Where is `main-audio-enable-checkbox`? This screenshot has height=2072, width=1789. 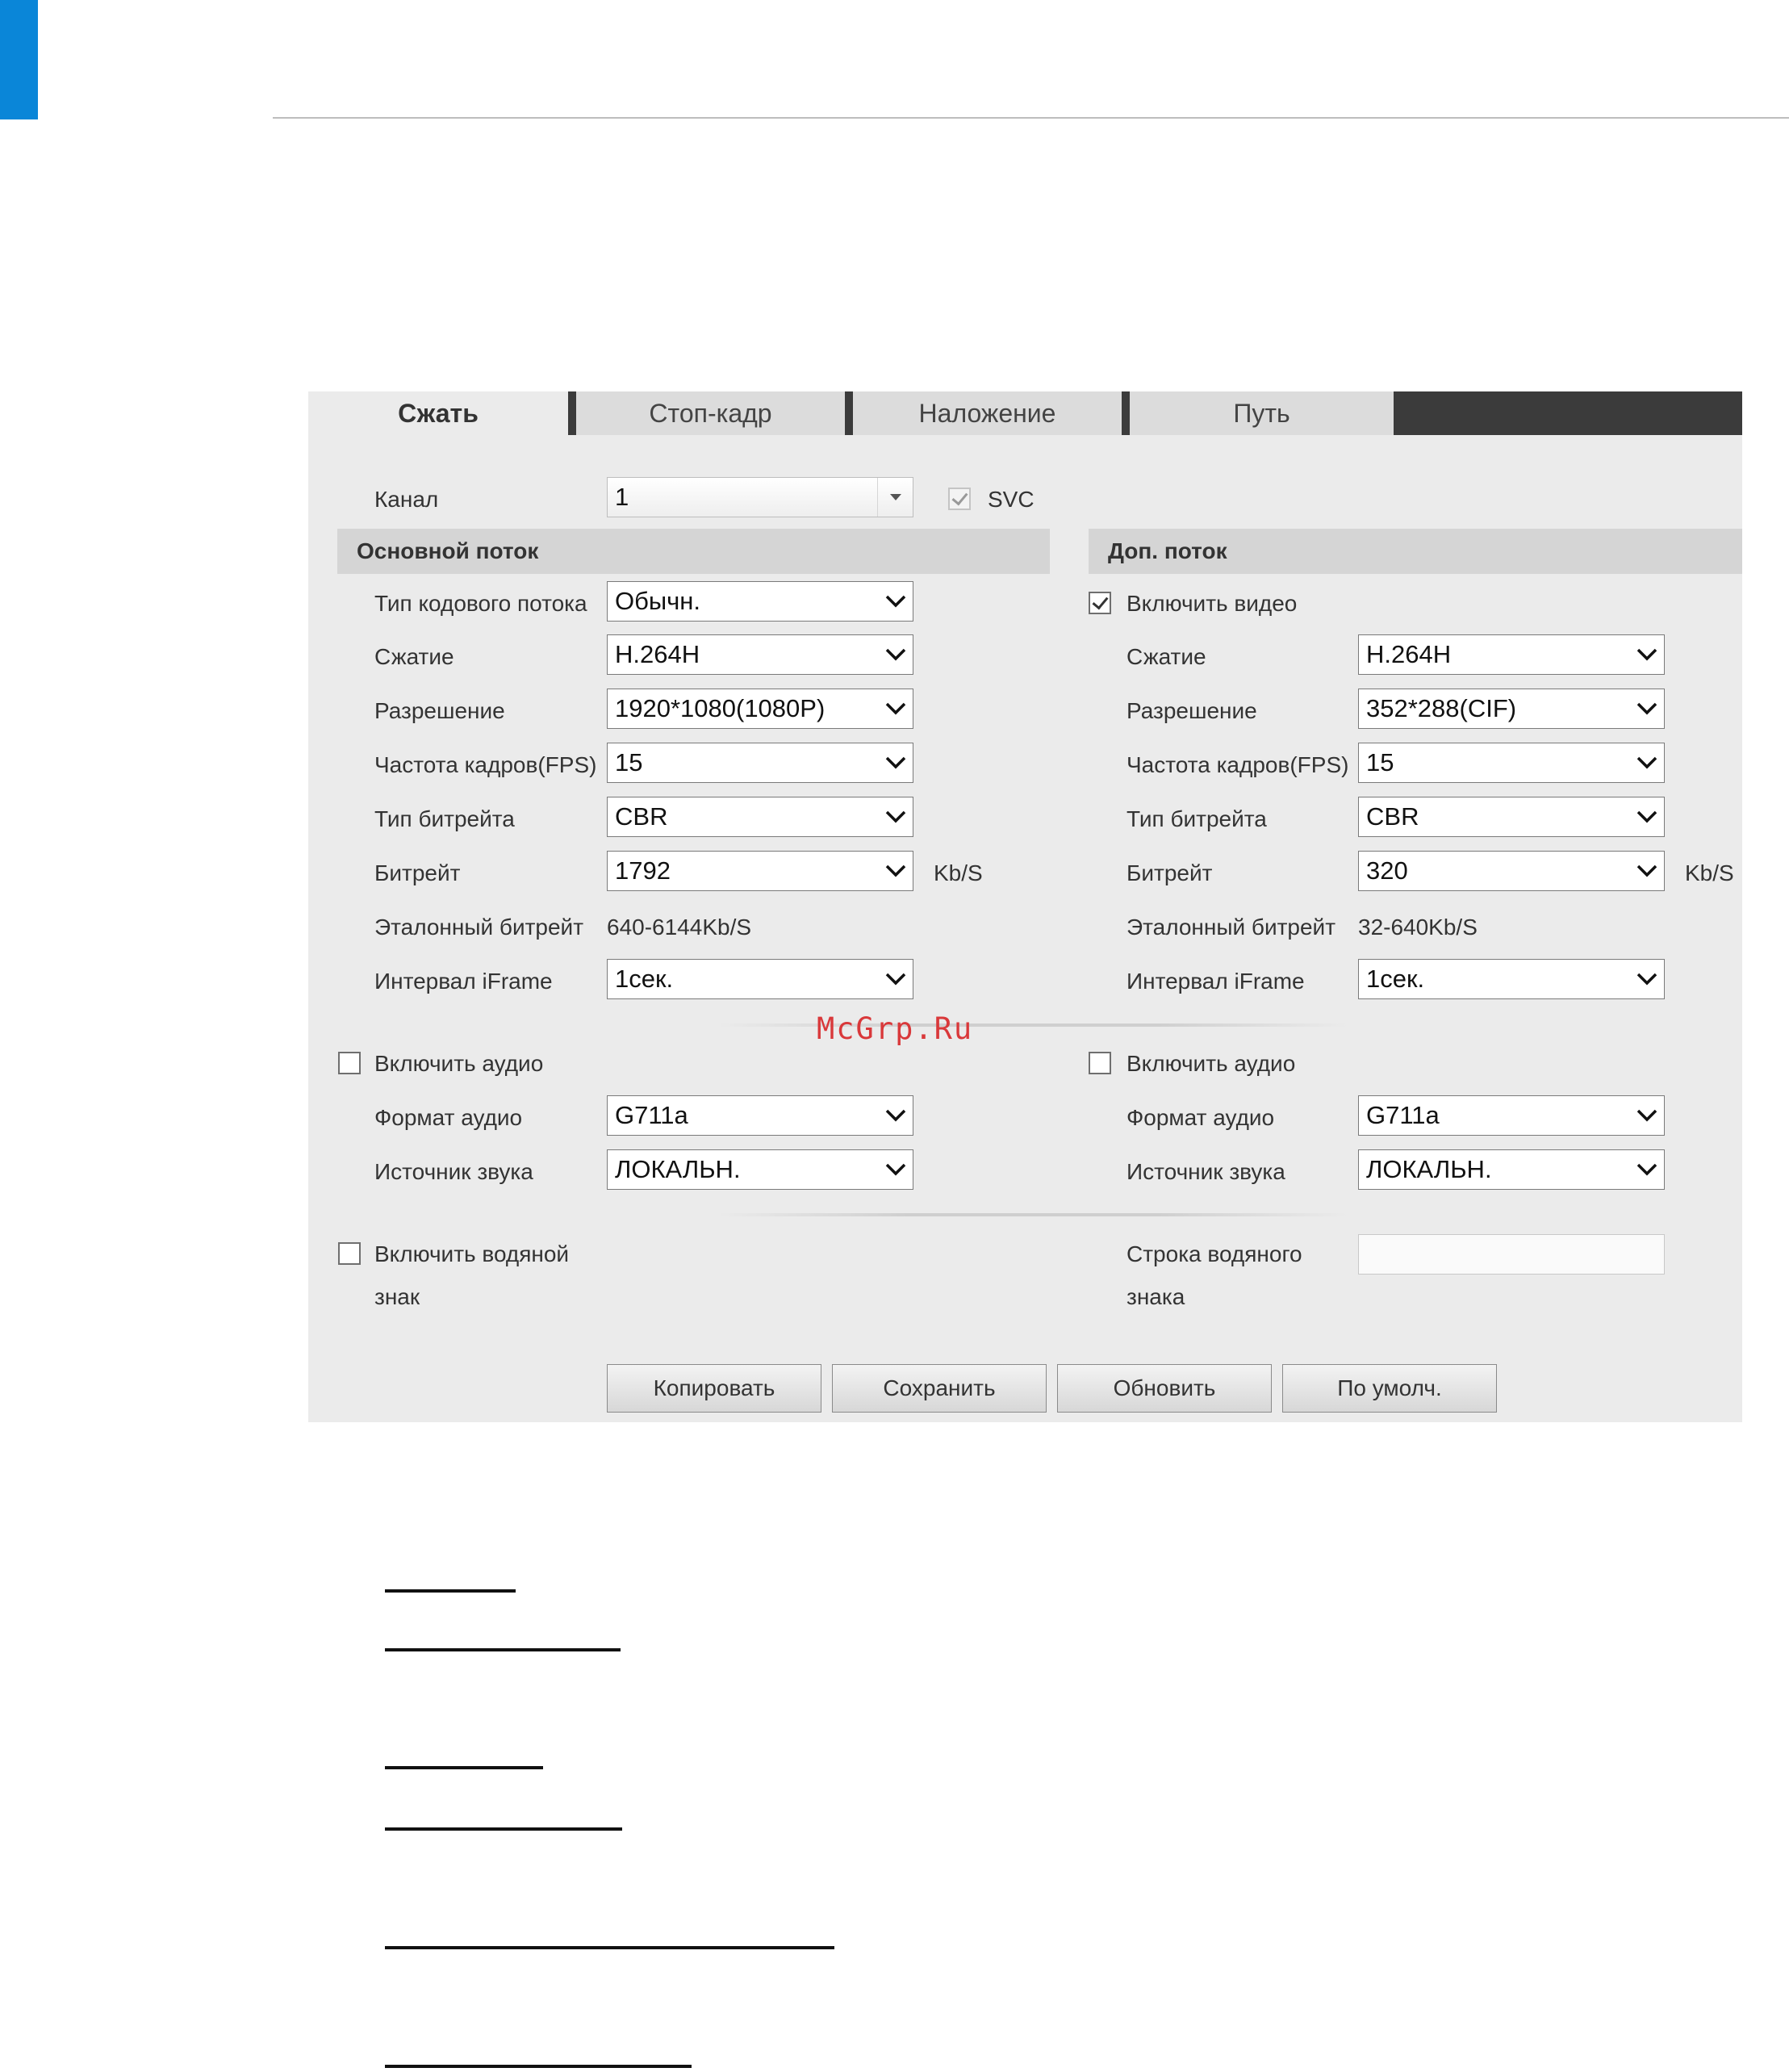 main-audio-enable-checkbox is located at coordinates (350, 1063).